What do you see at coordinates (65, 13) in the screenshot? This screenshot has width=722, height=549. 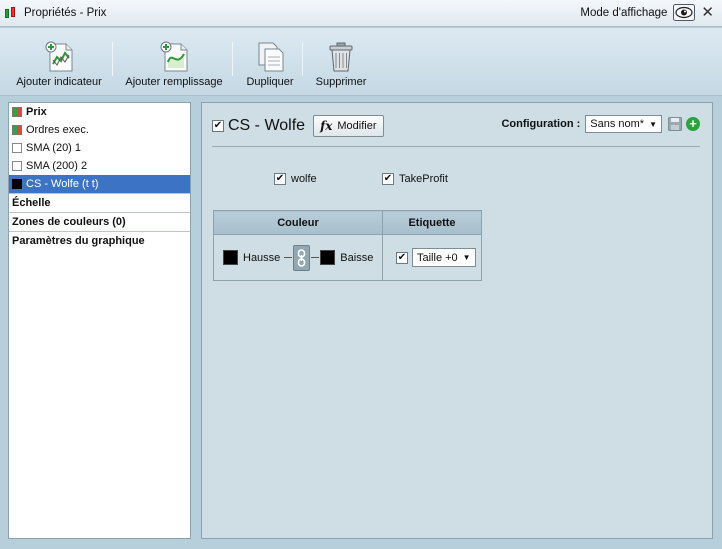 I see `window-title: Propriétés - Prix` at bounding box center [65, 13].